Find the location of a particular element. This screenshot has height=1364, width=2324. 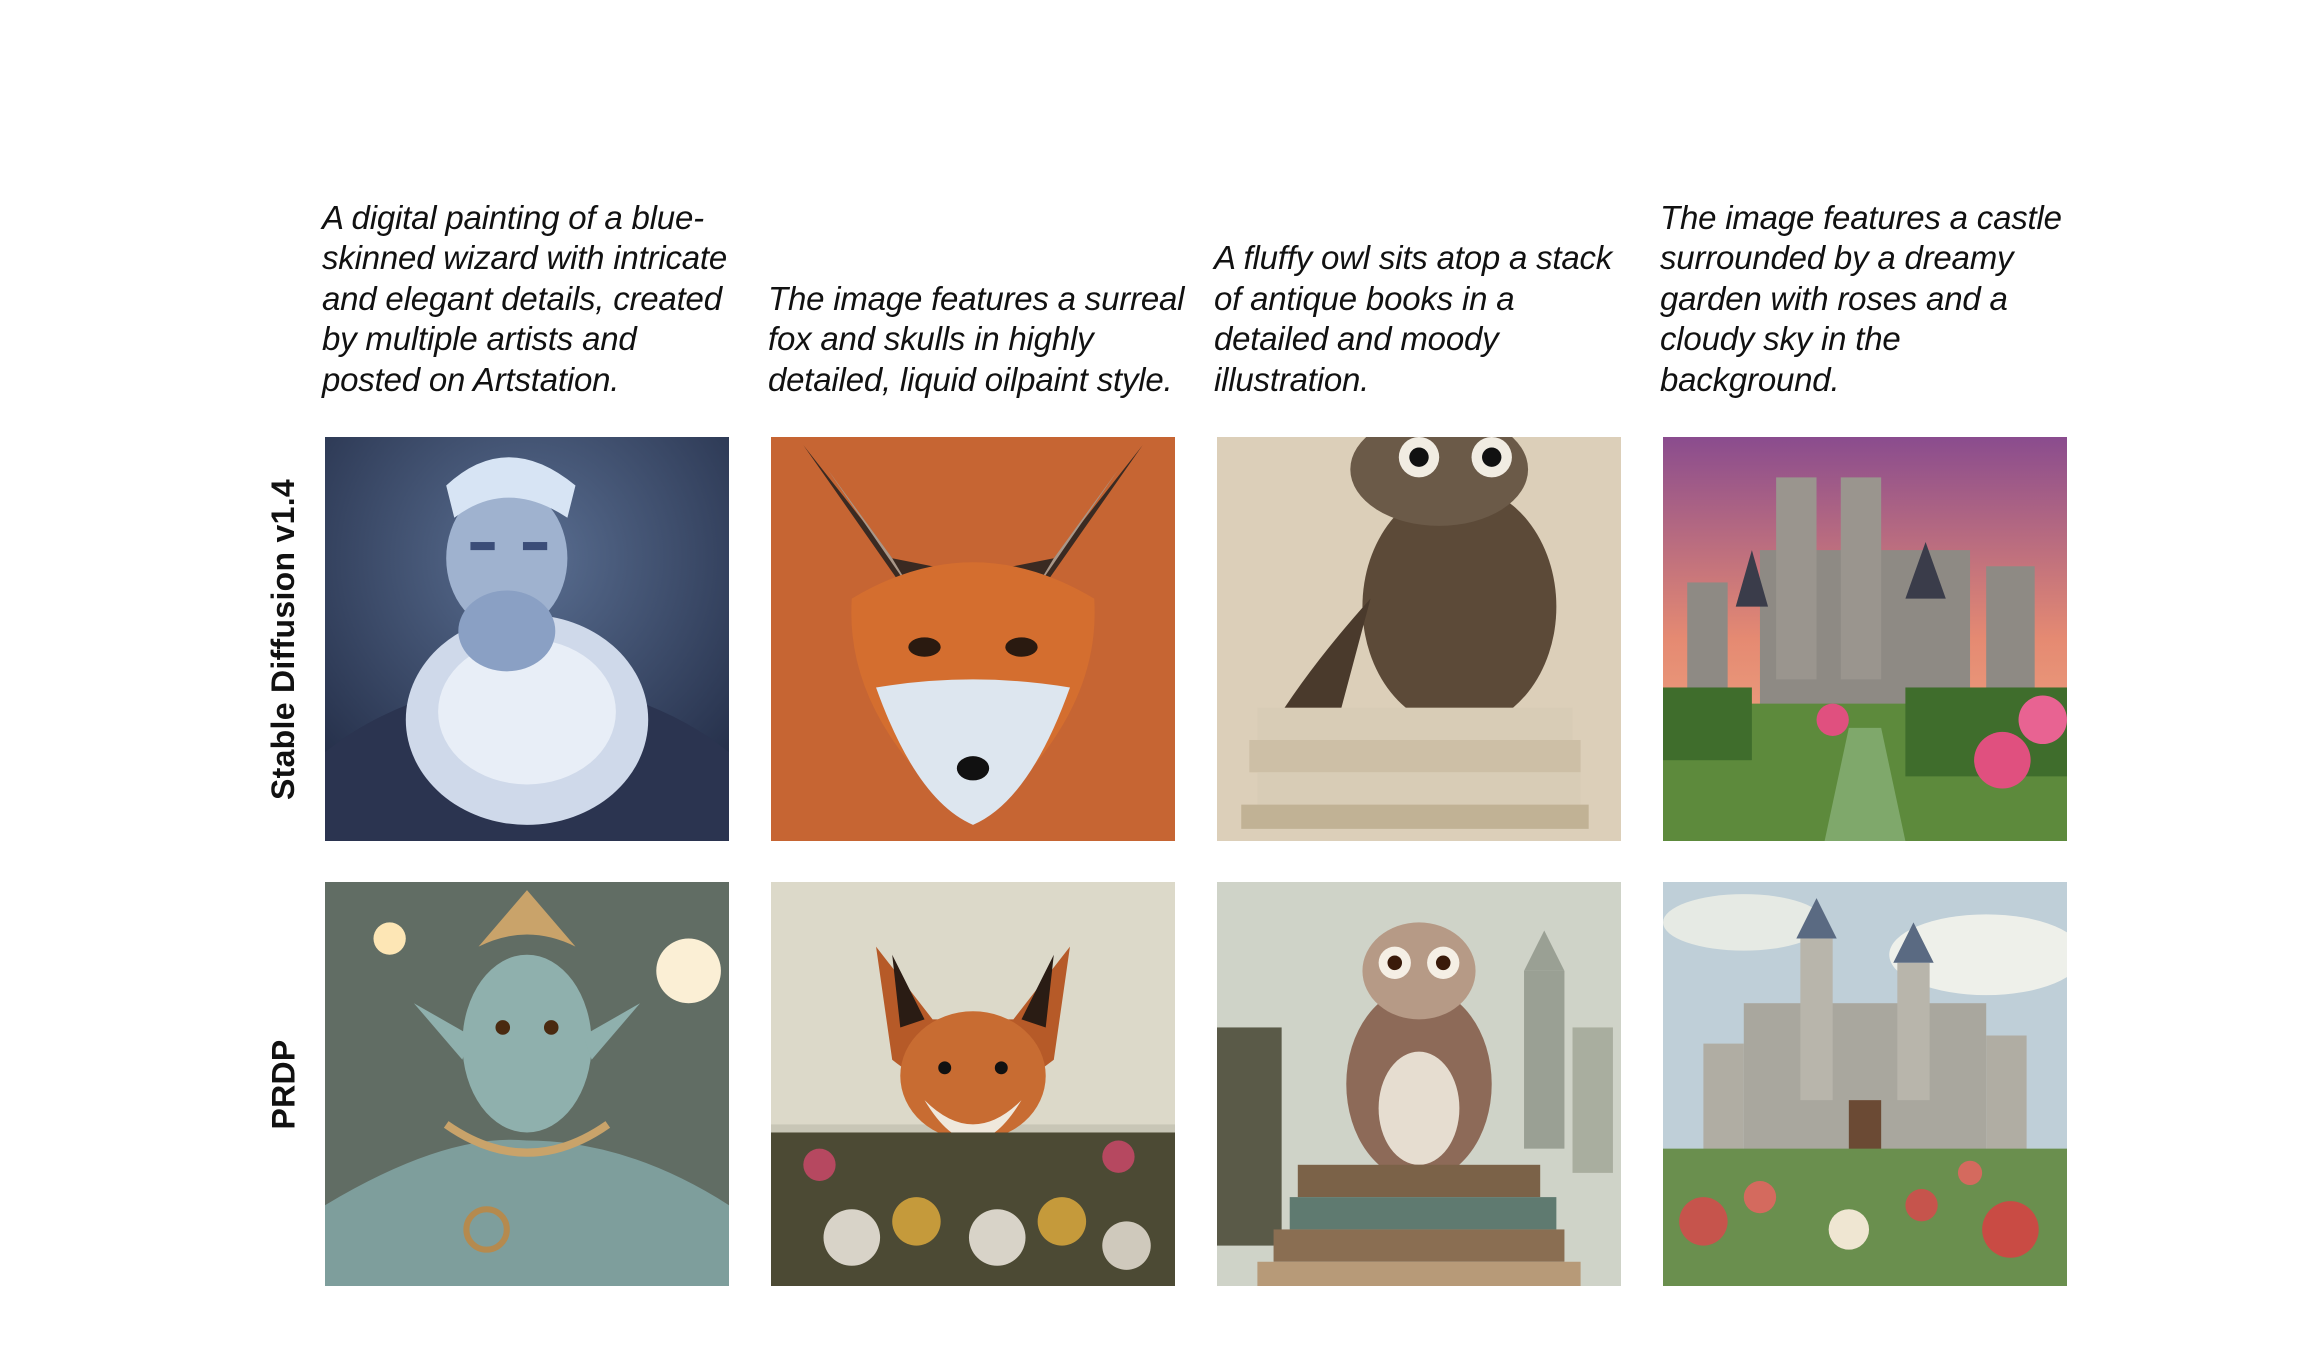

sd-owl-image is located at coordinates (1419, 639).